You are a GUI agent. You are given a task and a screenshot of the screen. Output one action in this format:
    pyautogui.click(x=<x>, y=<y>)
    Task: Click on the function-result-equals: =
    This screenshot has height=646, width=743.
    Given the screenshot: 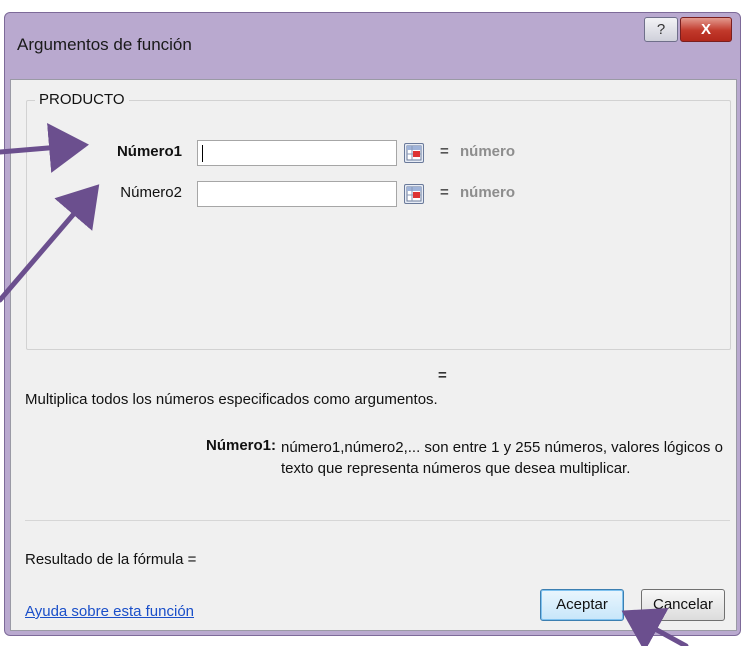 What is the action you would take?
    pyautogui.click(x=442, y=375)
    